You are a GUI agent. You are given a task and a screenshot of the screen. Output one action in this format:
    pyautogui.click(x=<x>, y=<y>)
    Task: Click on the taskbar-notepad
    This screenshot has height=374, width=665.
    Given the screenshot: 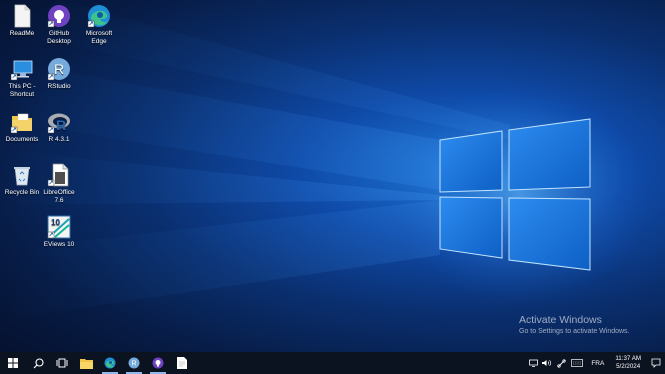 What is the action you would take?
    pyautogui.click(x=182, y=363)
    